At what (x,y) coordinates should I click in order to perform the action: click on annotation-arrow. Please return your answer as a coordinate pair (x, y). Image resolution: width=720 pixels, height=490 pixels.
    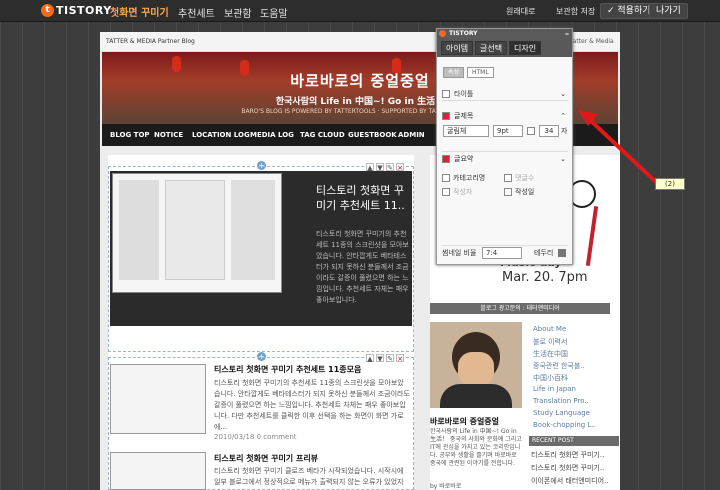
    Looking at the image, I should click on (618, 147).